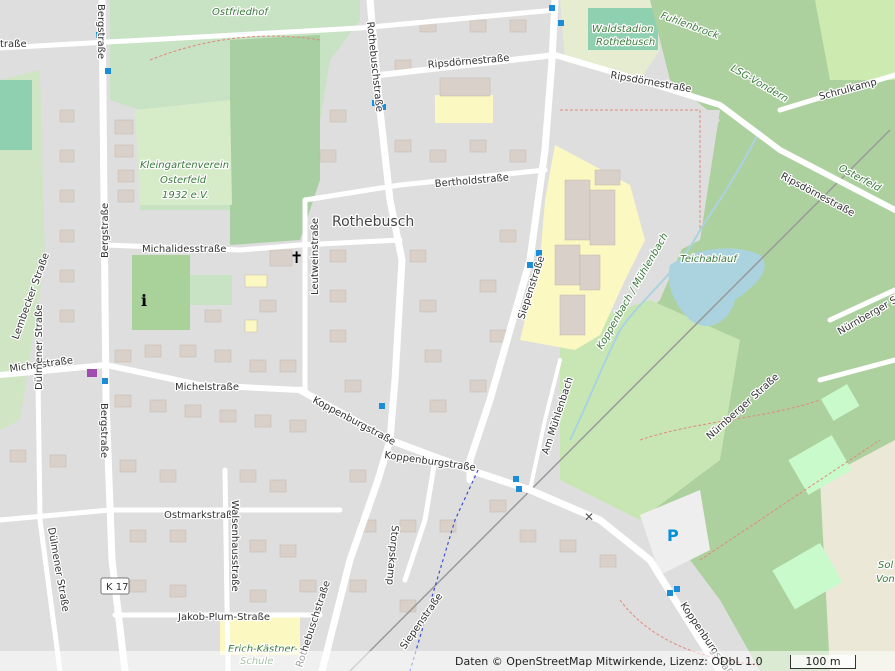 The height and width of the screenshot is (671, 895). What do you see at coordinates (885, 565) in the screenshot?
I see `label-sol: Sol` at bounding box center [885, 565].